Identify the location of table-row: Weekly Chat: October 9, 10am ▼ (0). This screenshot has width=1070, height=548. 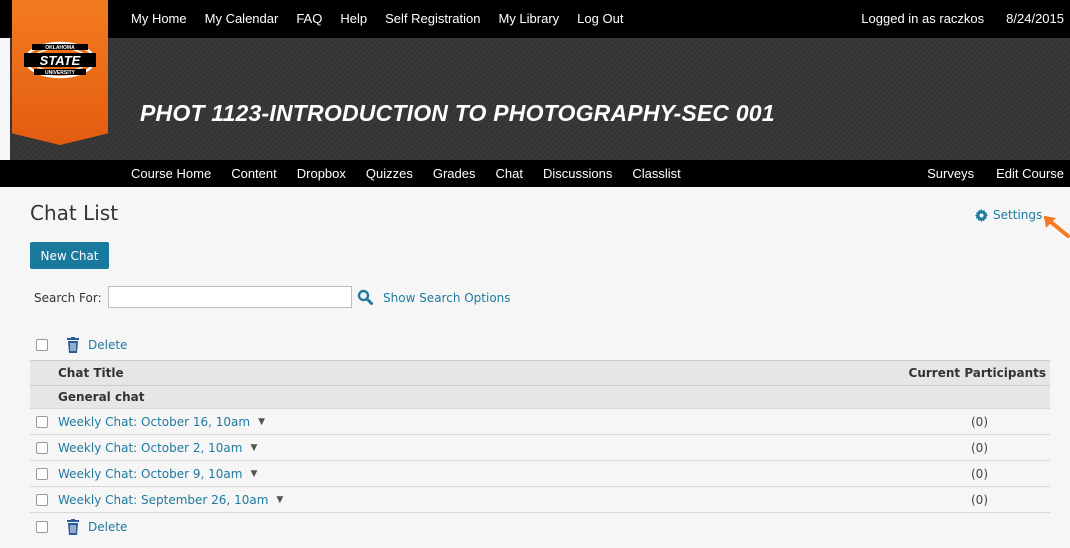
(540, 473).